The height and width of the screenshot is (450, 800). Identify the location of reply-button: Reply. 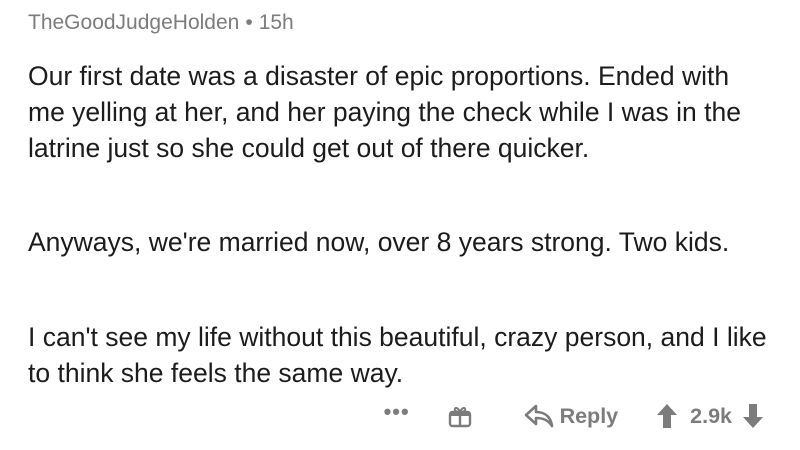
(571, 416).